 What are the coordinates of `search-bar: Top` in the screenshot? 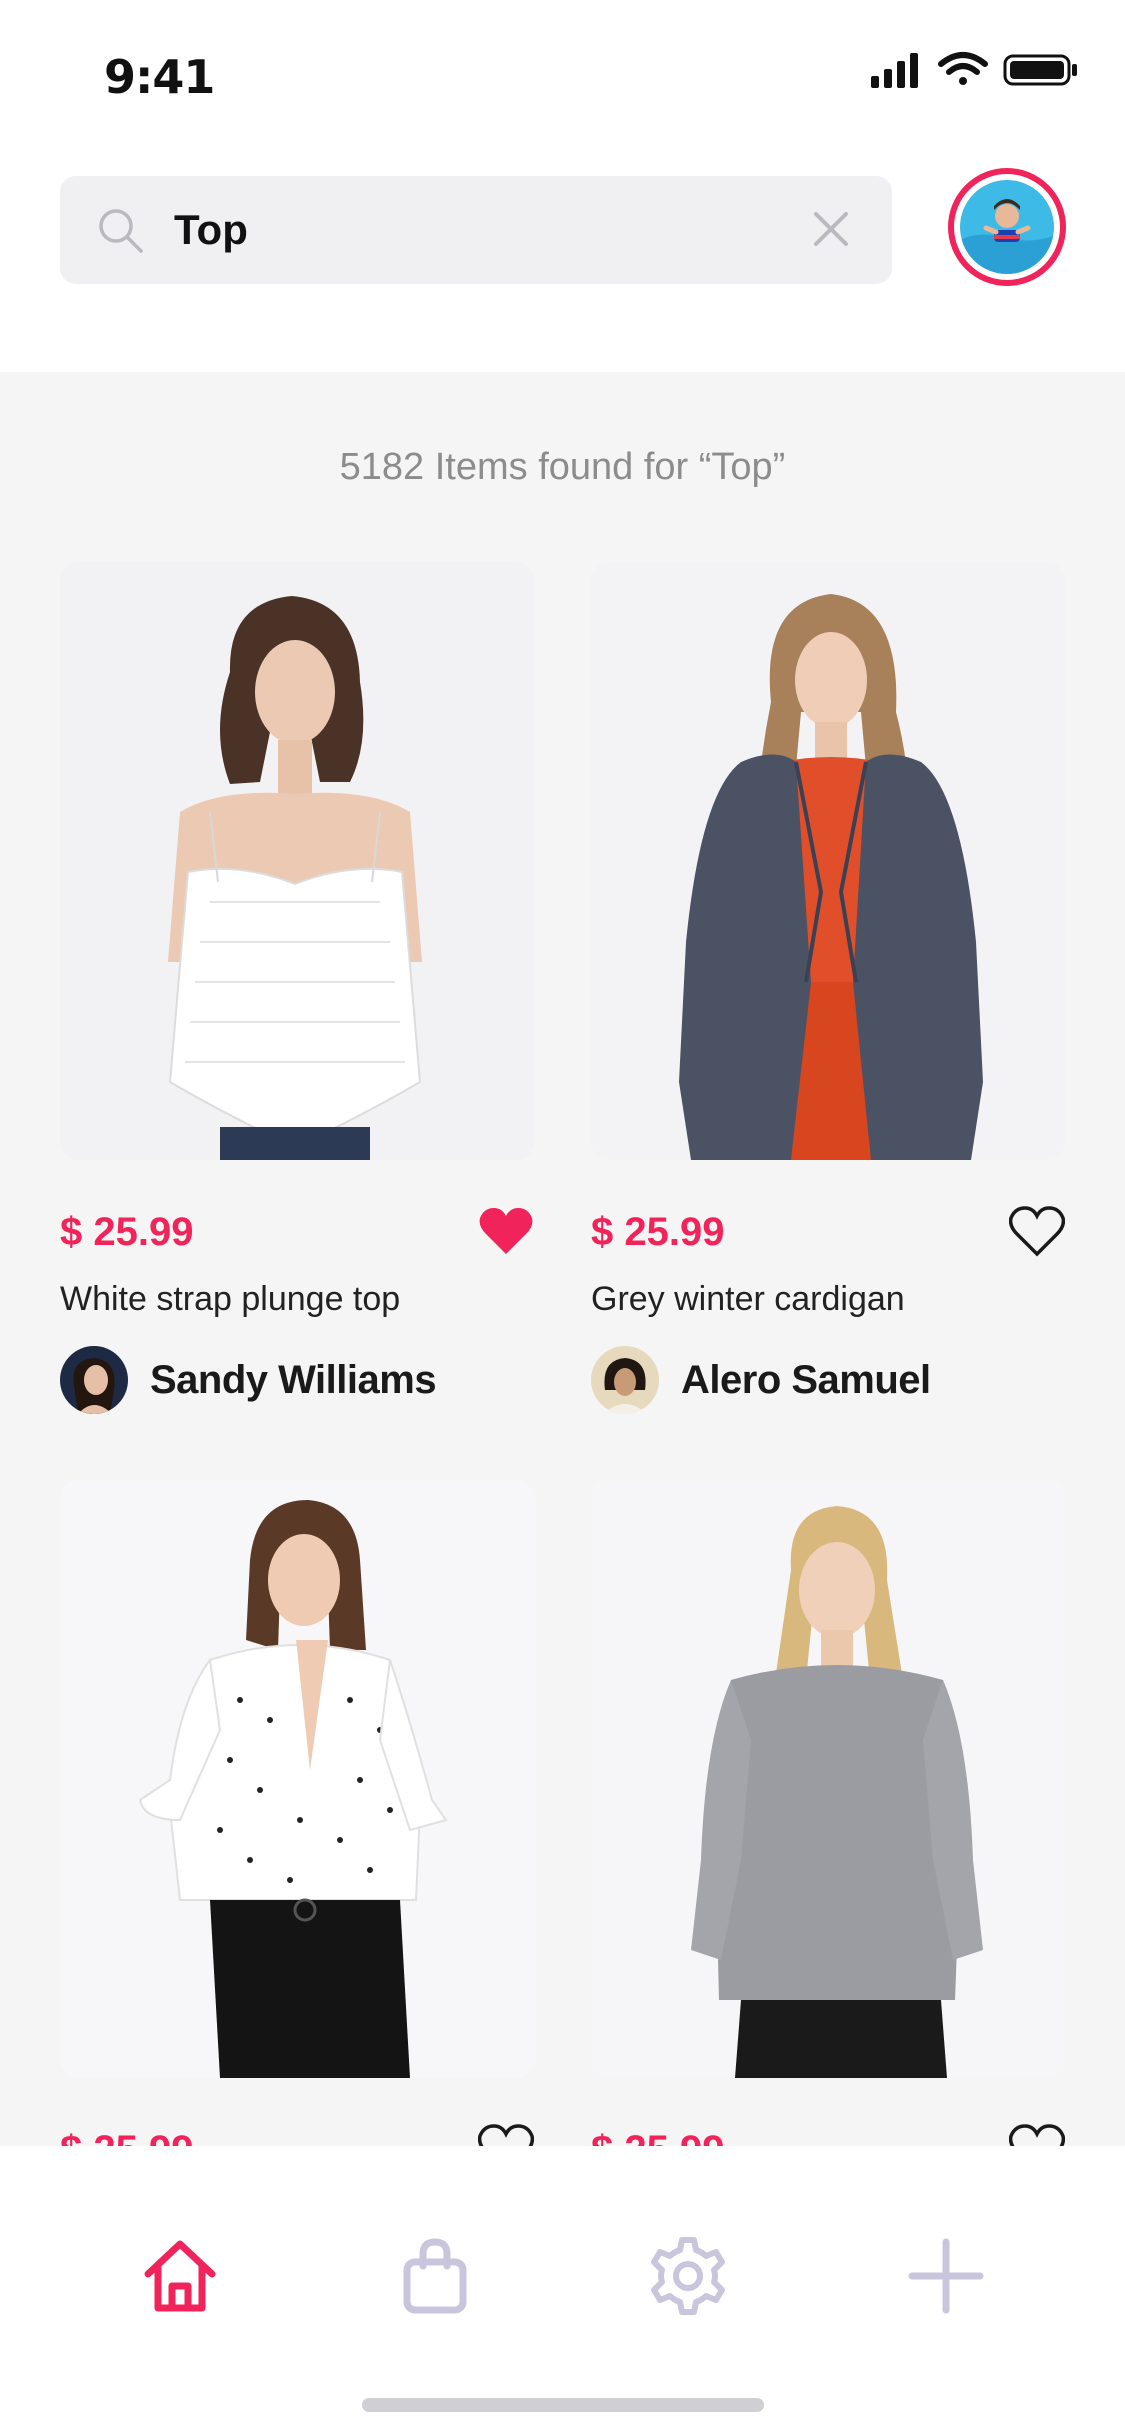 It's located at (476, 230).